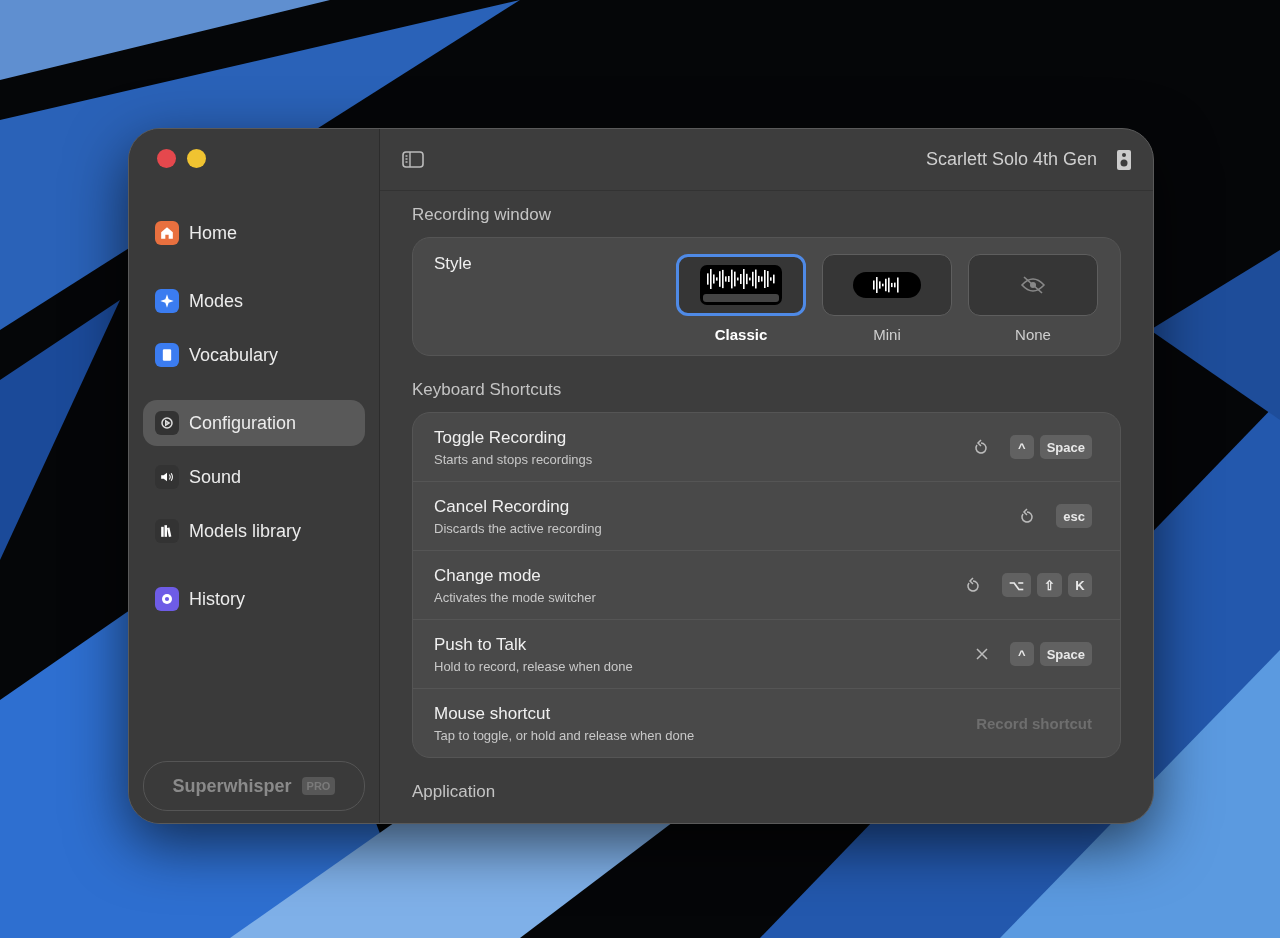 This screenshot has height=938, width=1280. What do you see at coordinates (245, 531) in the screenshot?
I see `sidebar-label: Models library` at bounding box center [245, 531].